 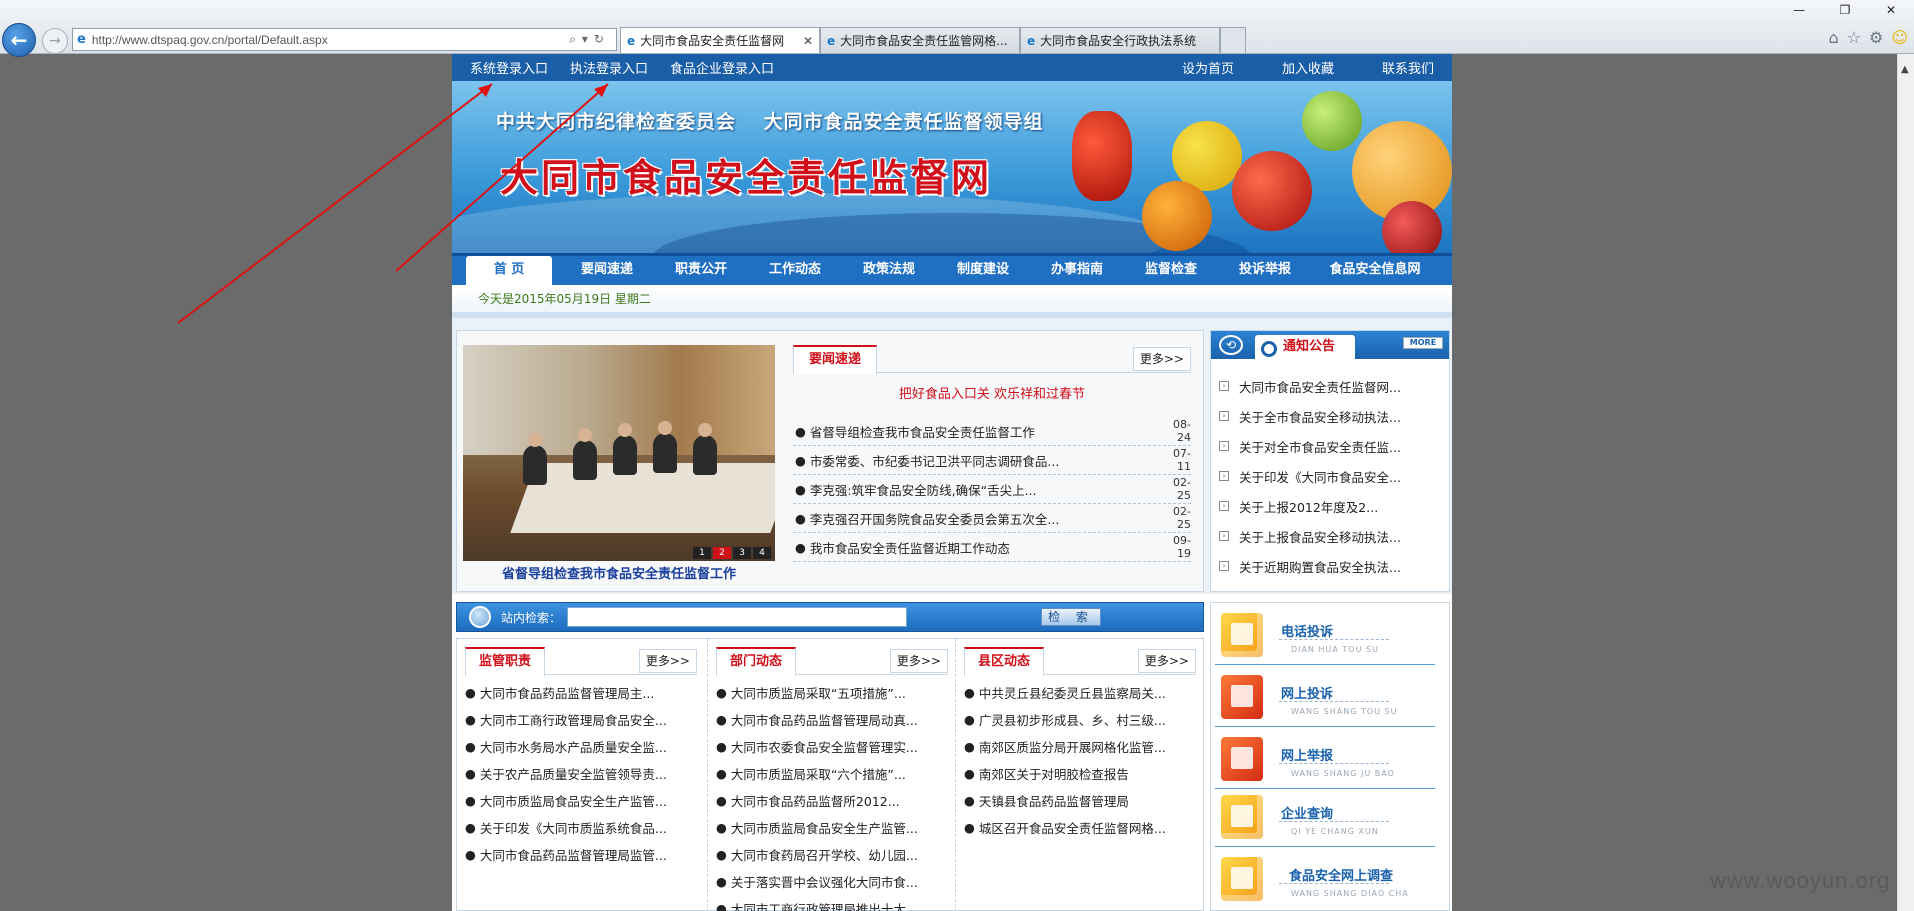 What do you see at coordinates (1899, 37) in the screenshot?
I see `smiley-icon: ☺` at bounding box center [1899, 37].